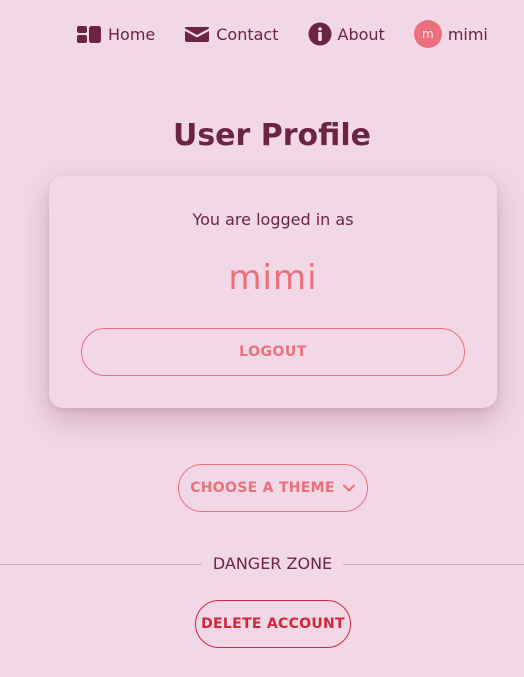  Describe the element at coordinates (427, 34) in the screenshot. I see `avatar: m` at that location.